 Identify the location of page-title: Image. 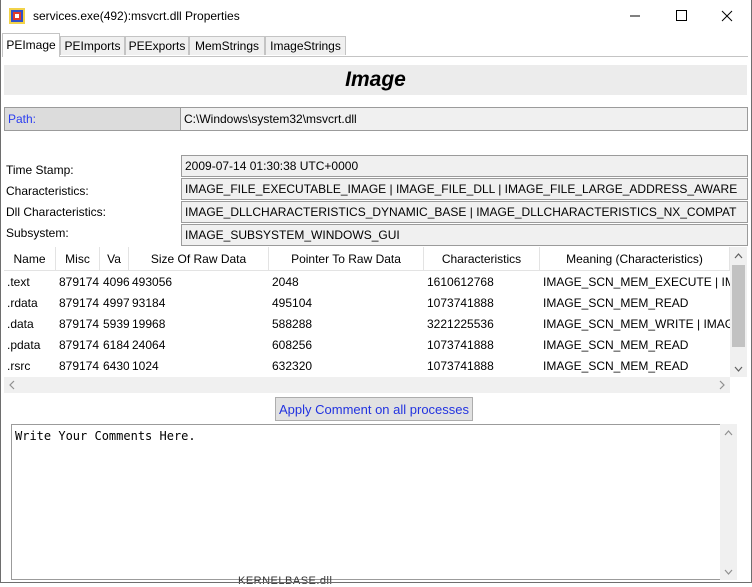
(375, 80).